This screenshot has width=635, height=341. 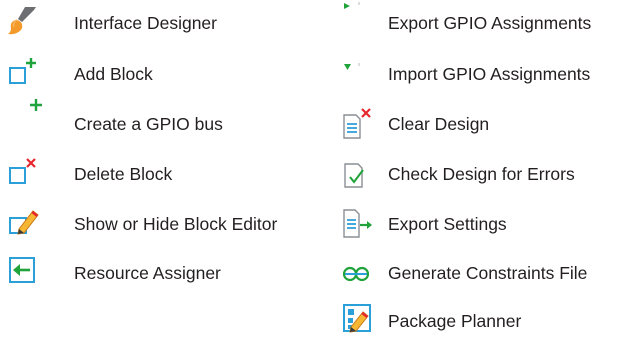 What do you see at coordinates (357, 278) in the screenshot?
I see `constraints-file-icon` at bounding box center [357, 278].